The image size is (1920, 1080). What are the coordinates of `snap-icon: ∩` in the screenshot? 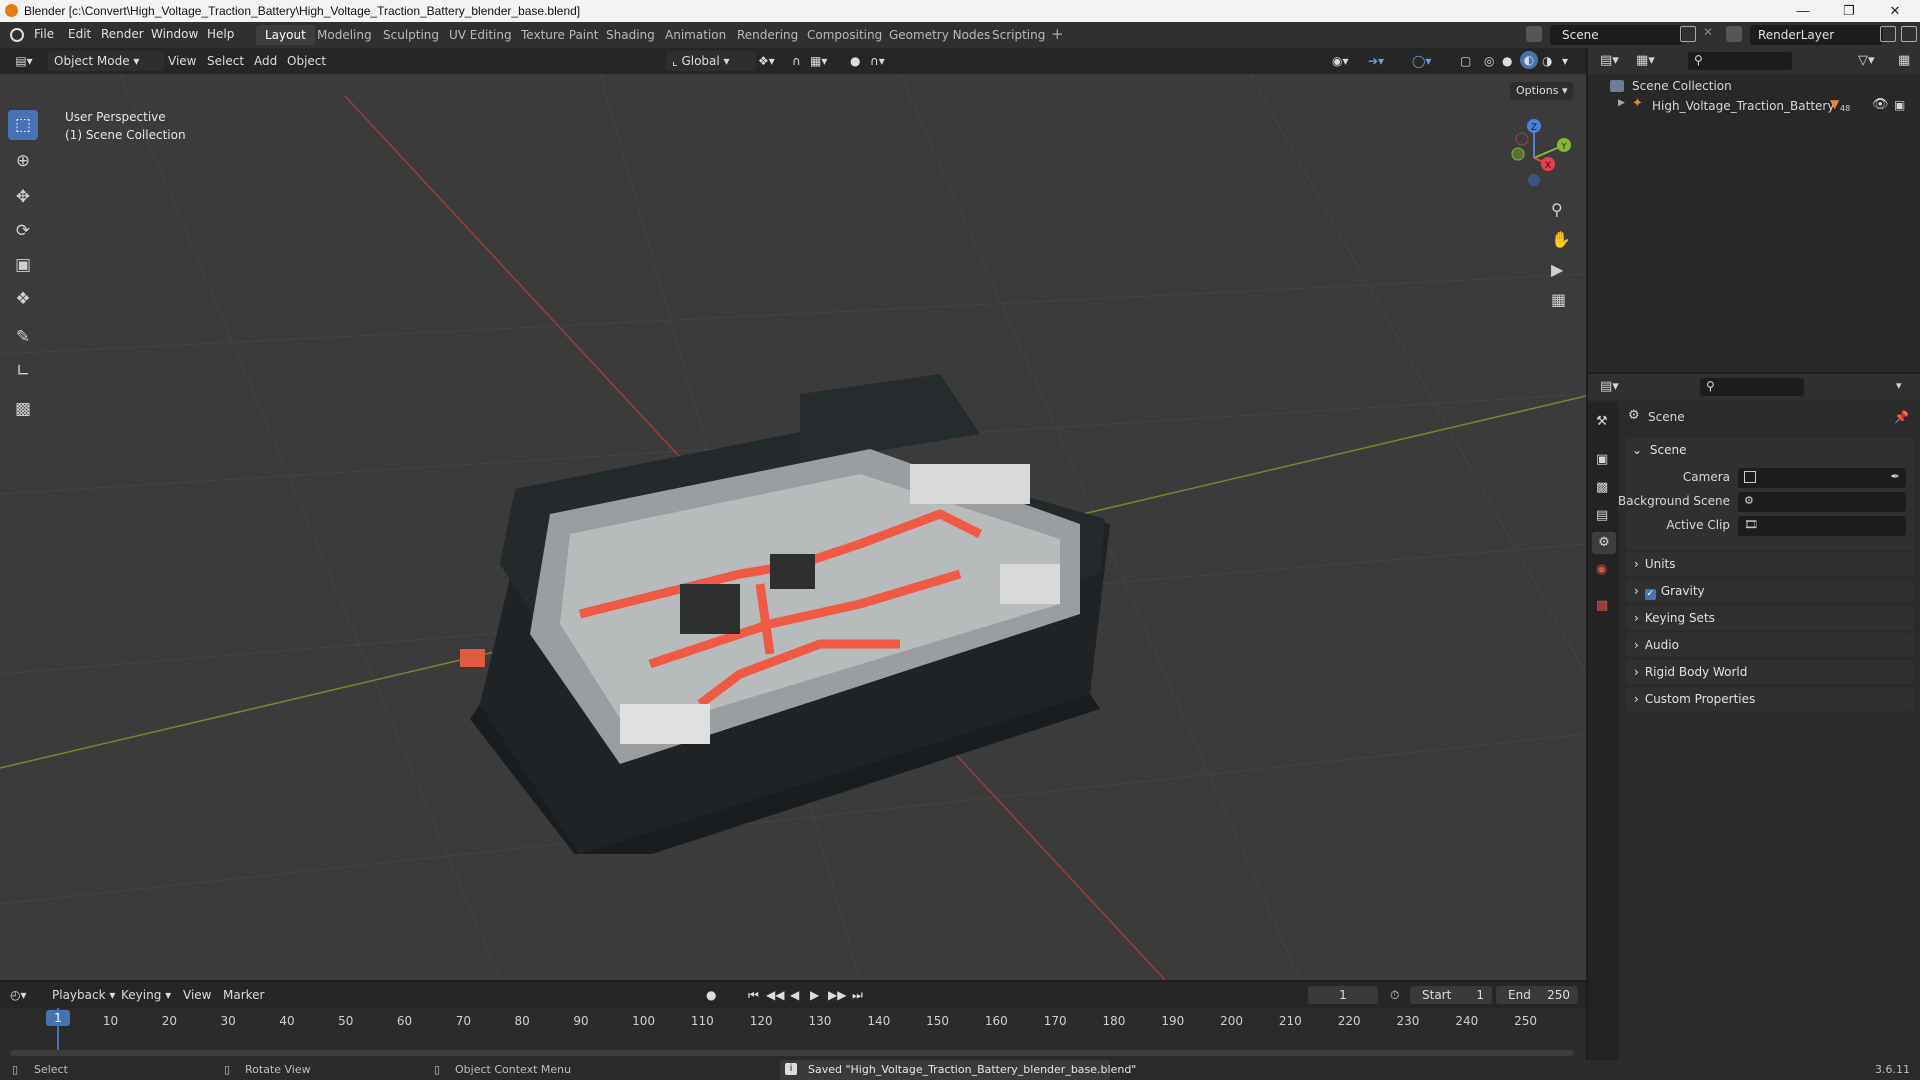 It's located at (796, 61).